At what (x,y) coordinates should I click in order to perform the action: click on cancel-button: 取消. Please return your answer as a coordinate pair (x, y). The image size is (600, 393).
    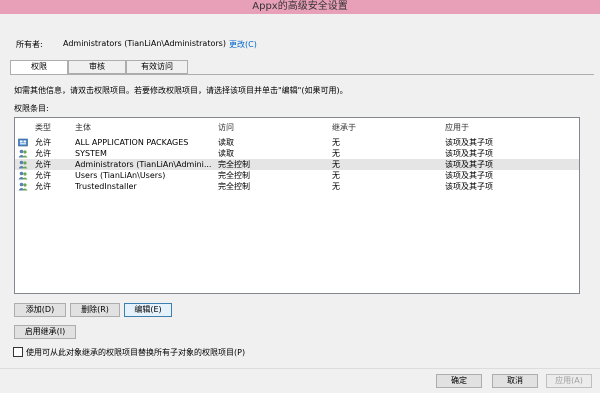
    Looking at the image, I should click on (515, 381).